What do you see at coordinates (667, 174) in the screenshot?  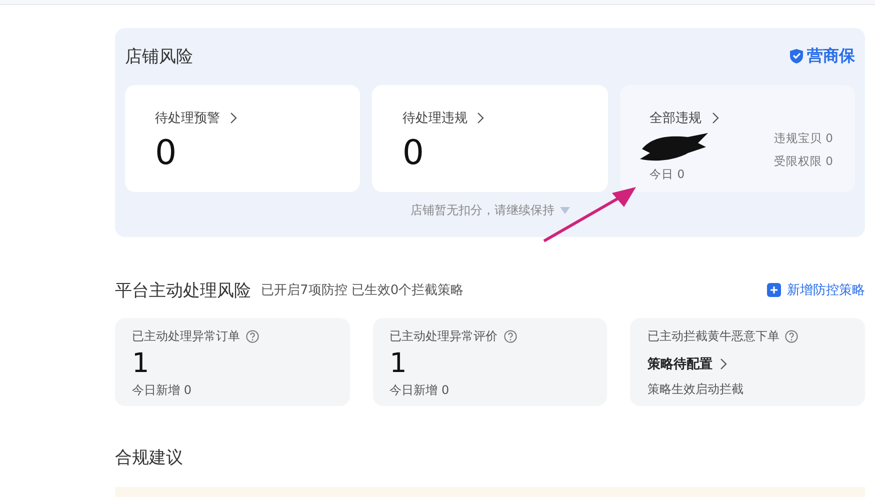 I see `today-count: 今日 0` at bounding box center [667, 174].